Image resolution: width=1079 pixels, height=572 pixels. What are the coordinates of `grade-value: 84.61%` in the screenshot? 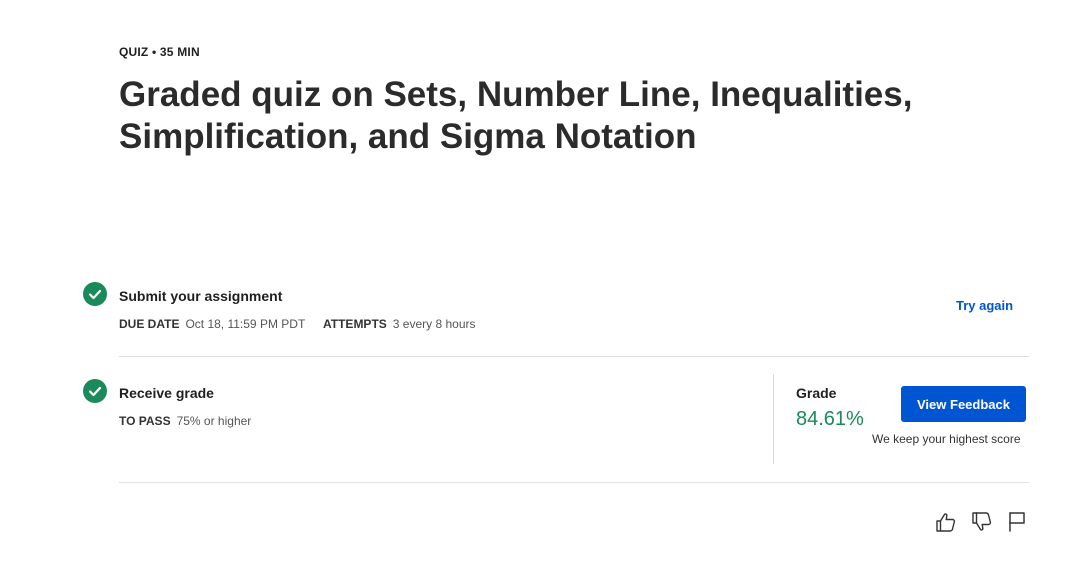 It's located at (830, 419).